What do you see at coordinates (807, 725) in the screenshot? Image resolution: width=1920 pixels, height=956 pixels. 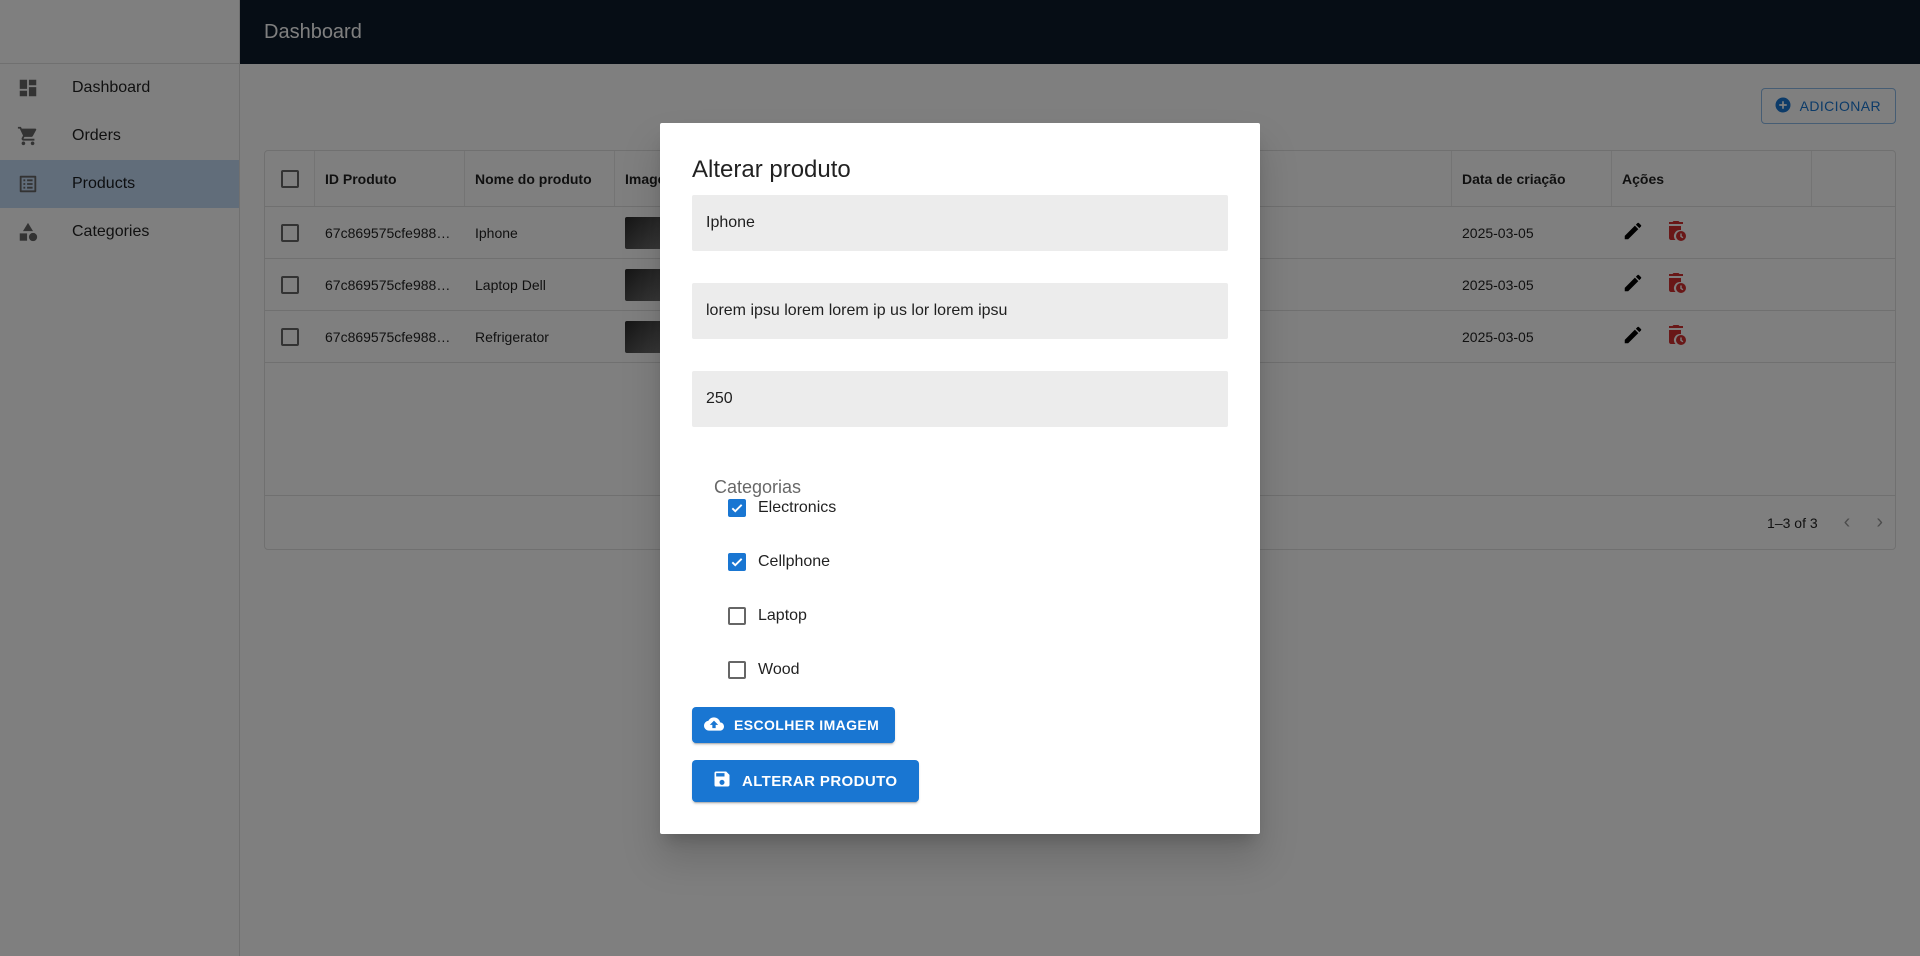 I see `choose-image-label: ESCOLHER IMAGEM` at bounding box center [807, 725].